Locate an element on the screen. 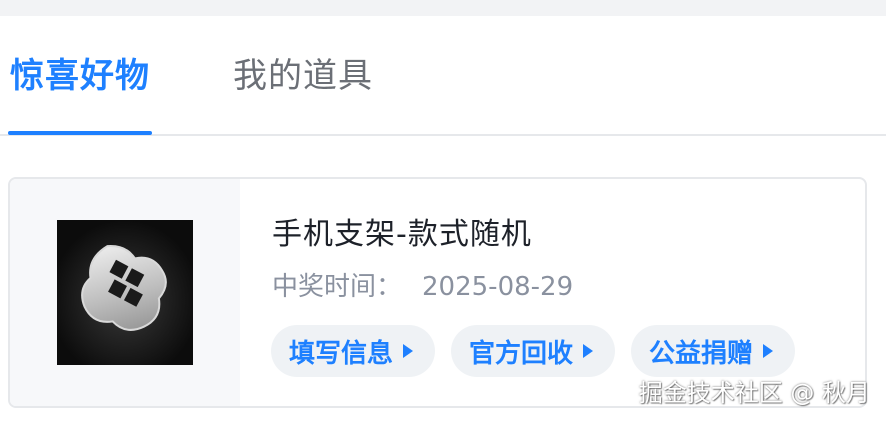  item-title: 手机支架-款式随机 is located at coordinates (402, 234).